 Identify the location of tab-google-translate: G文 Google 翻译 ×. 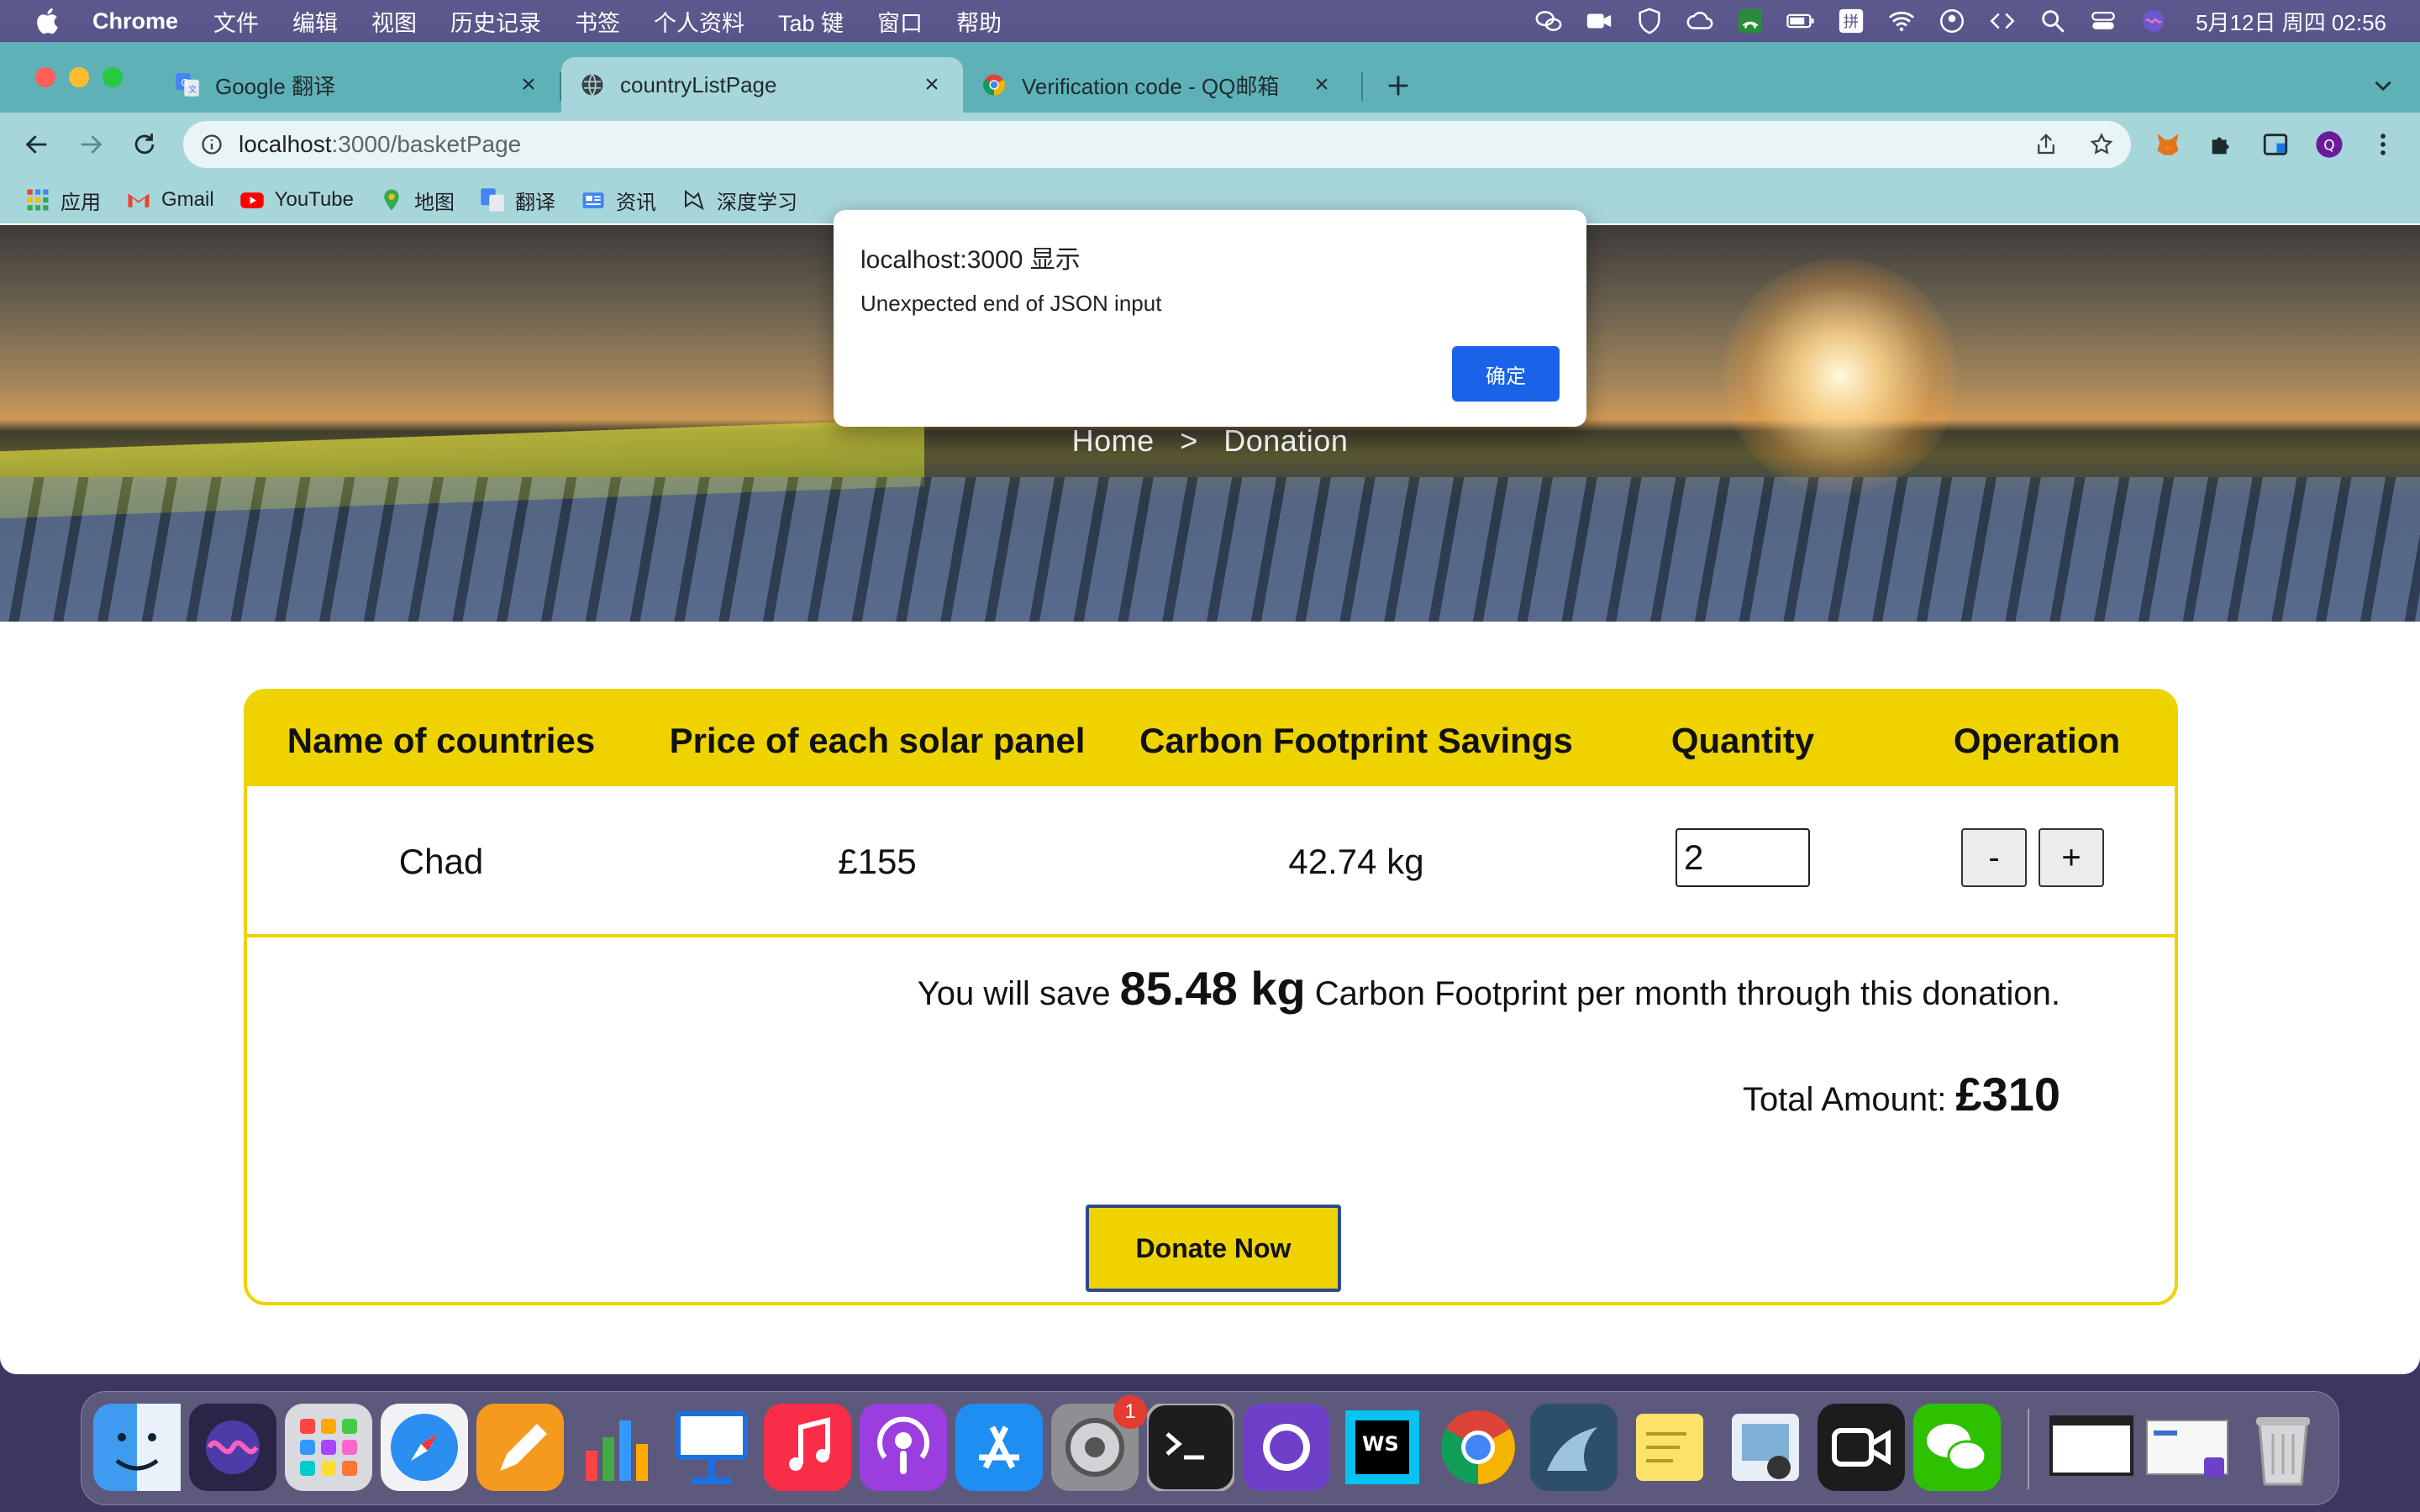
(358, 85).